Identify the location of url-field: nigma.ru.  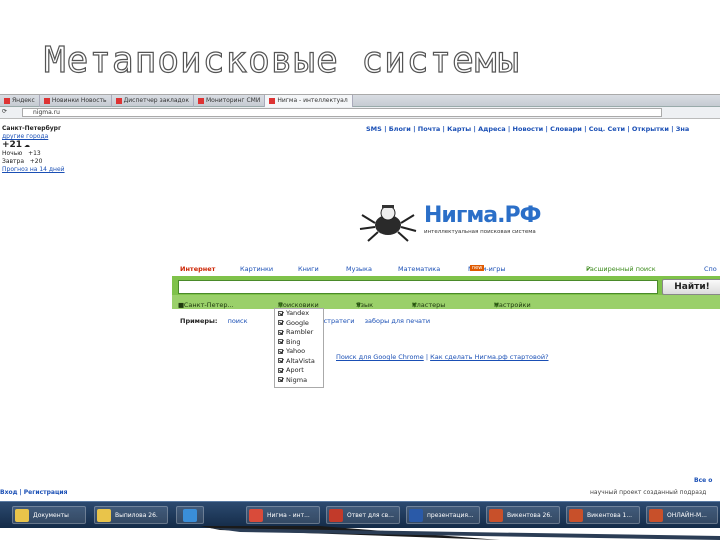
(342, 112).